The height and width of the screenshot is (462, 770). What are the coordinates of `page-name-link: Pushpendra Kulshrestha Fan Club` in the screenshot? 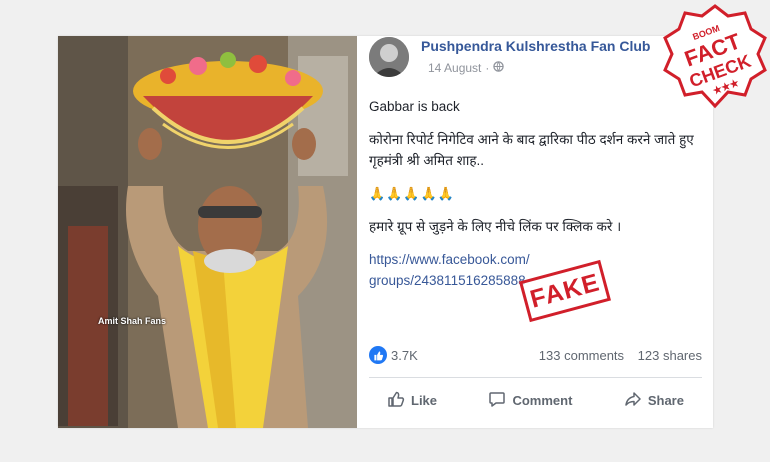 It's located at (535, 46).